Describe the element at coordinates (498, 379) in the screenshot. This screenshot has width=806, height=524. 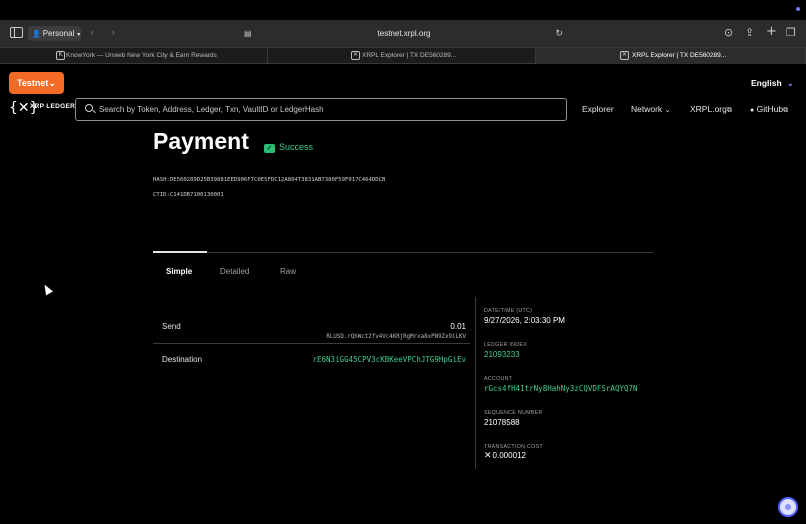
I see `account-label: ACCOUNT` at that location.